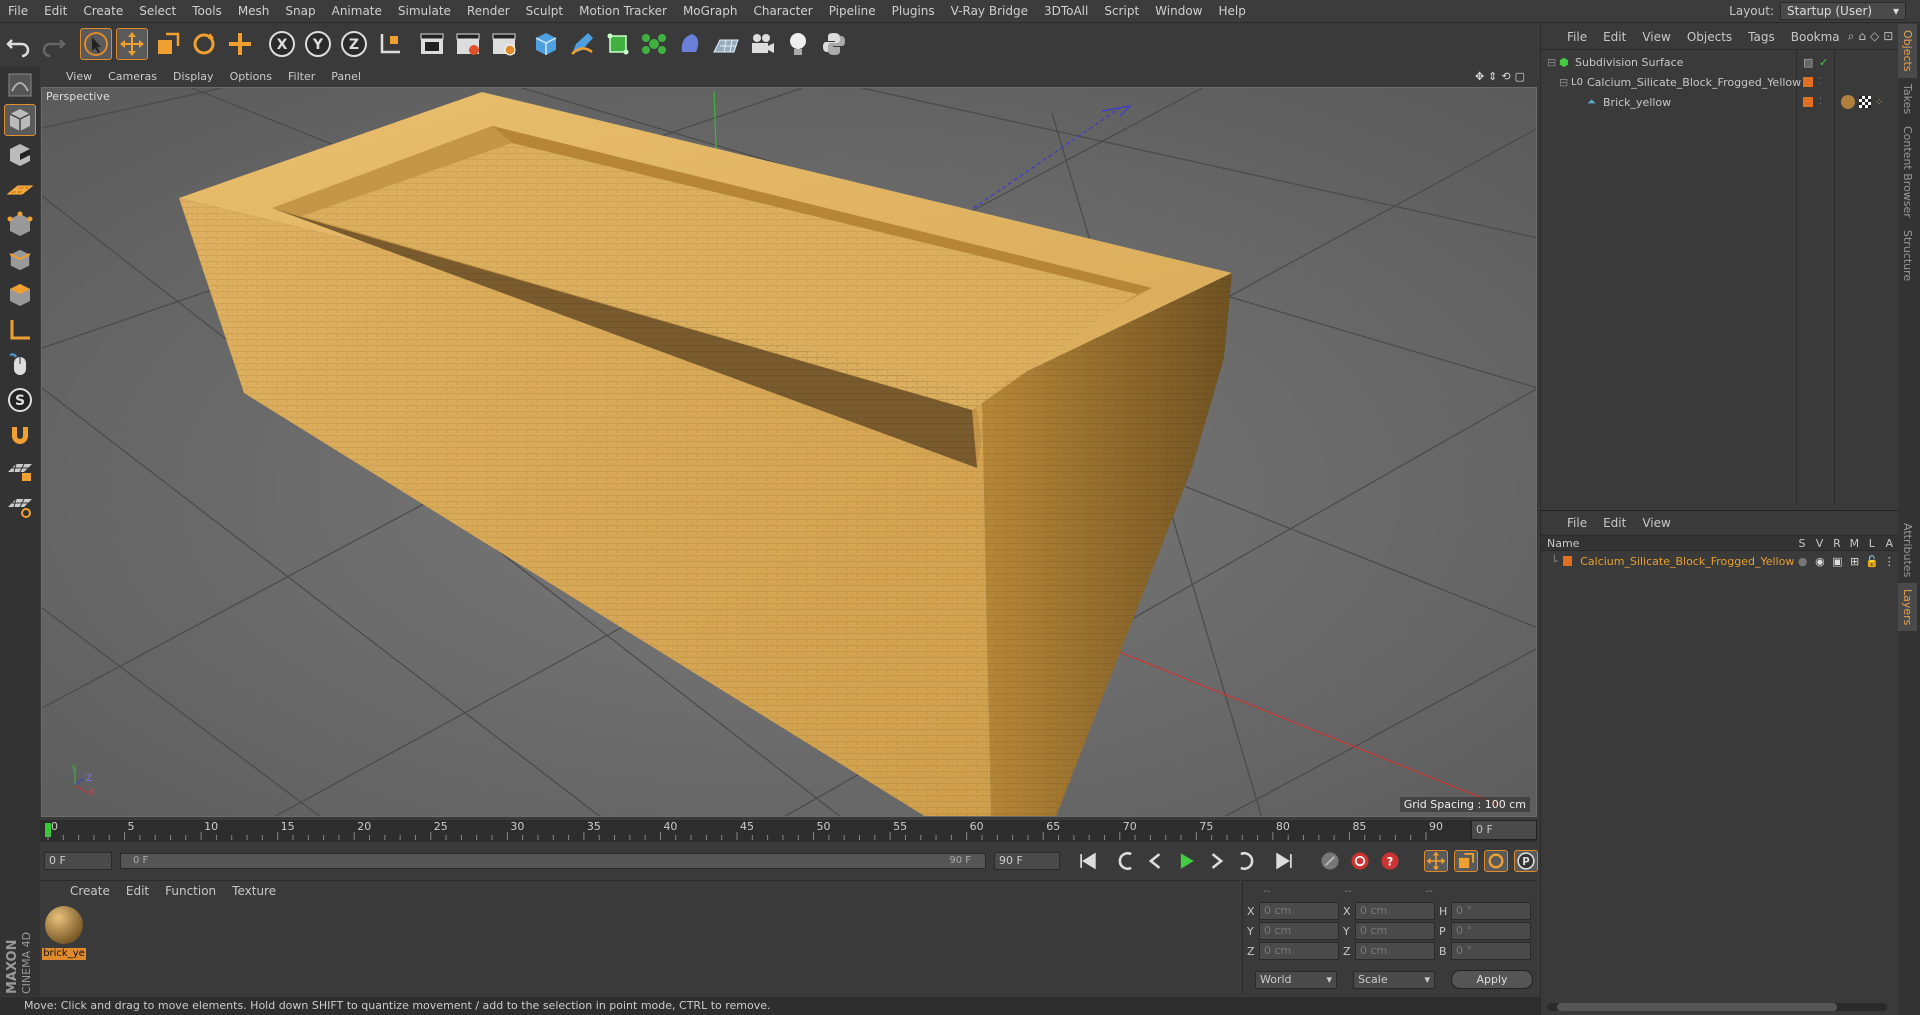 This screenshot has width=1920, height=1015. I want to click on menu-edit: Edit, so click(55, 11).